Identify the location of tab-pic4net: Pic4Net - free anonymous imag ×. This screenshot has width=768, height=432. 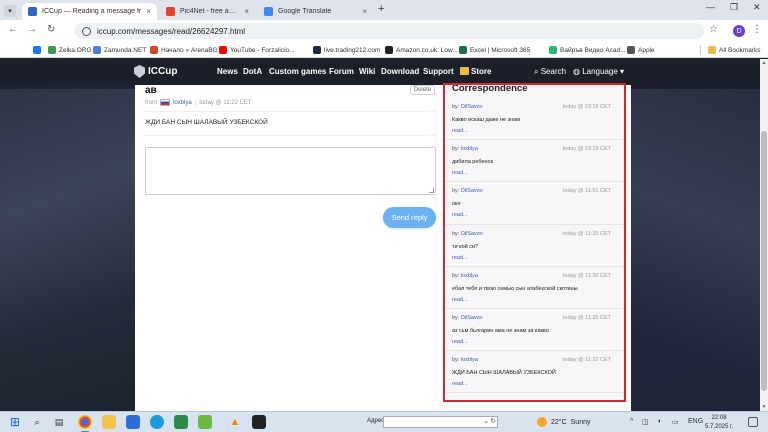
(207, 11).